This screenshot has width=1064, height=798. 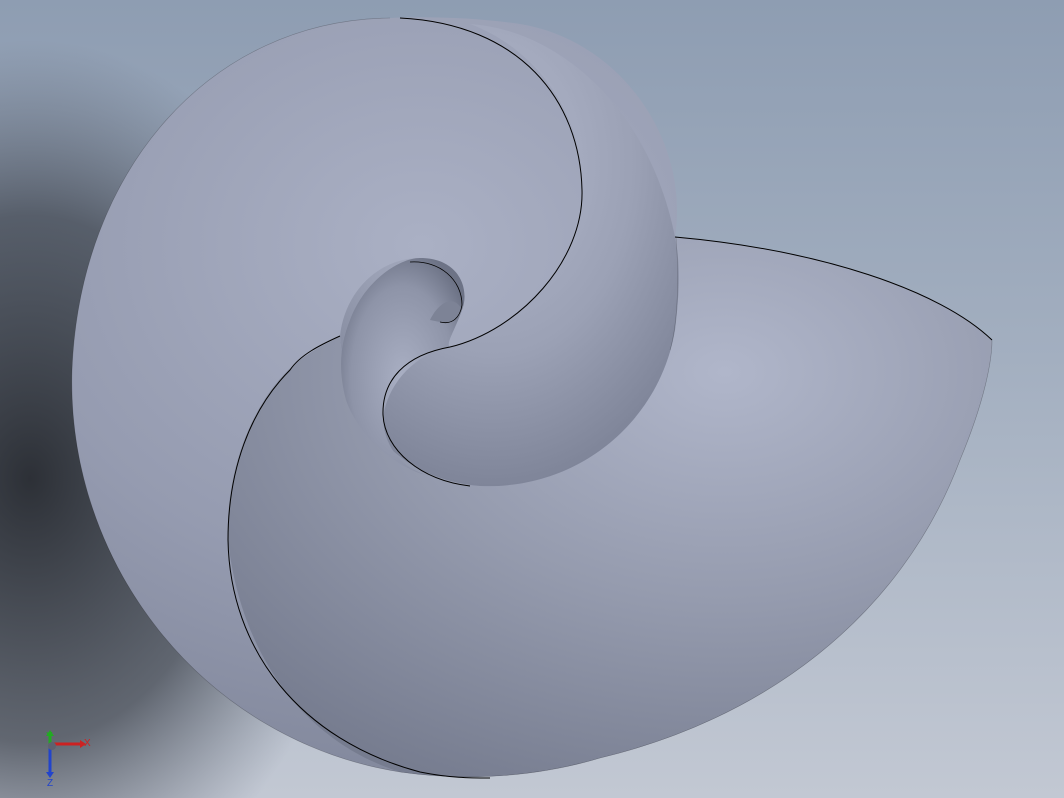 What do you see at coordinates (49, 736) in the screenshot?
I see `y-axis-label: Y` at bounding box center [49, 736].